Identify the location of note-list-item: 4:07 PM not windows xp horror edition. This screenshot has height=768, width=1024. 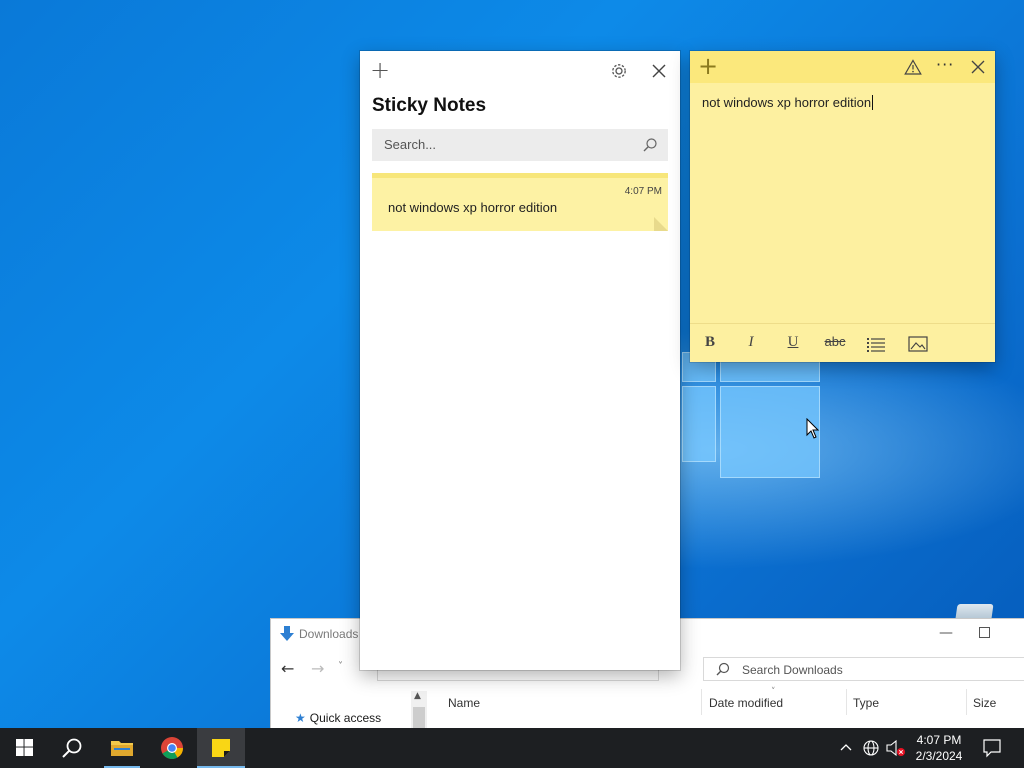
(520, 202).